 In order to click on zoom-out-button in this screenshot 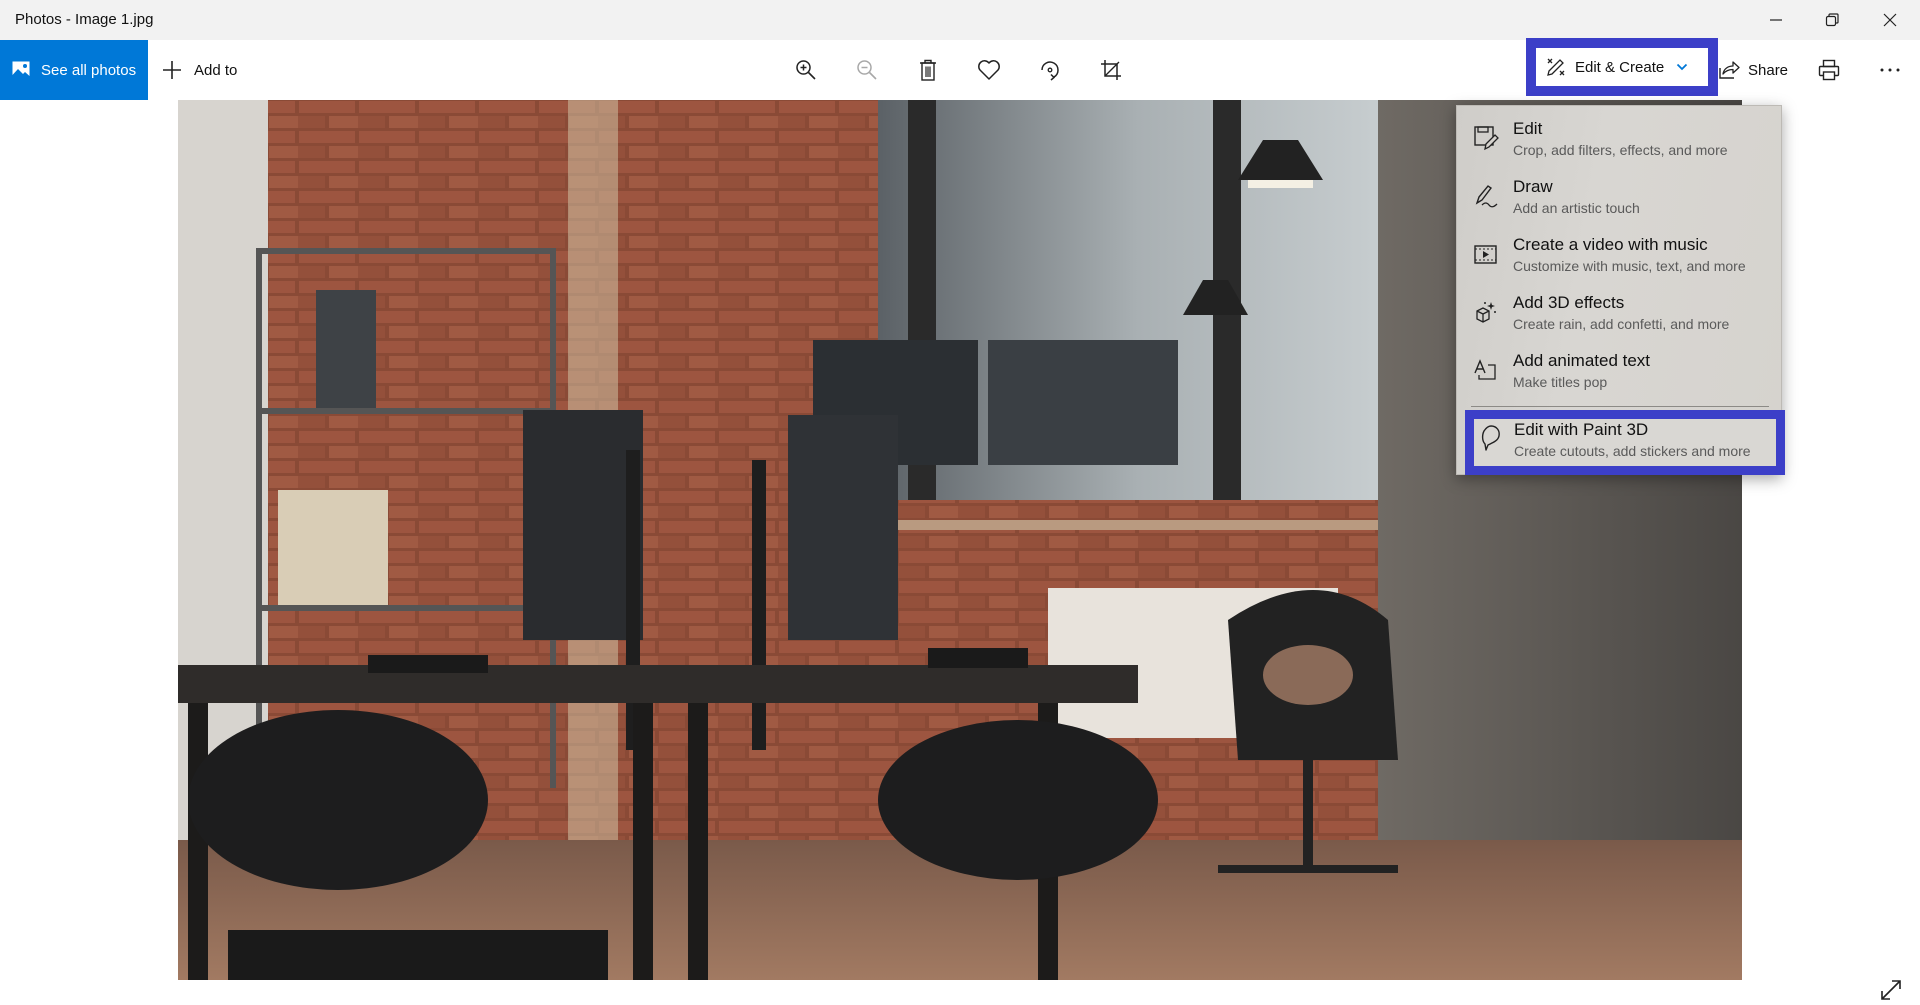, I will do `click(867, 70)`.